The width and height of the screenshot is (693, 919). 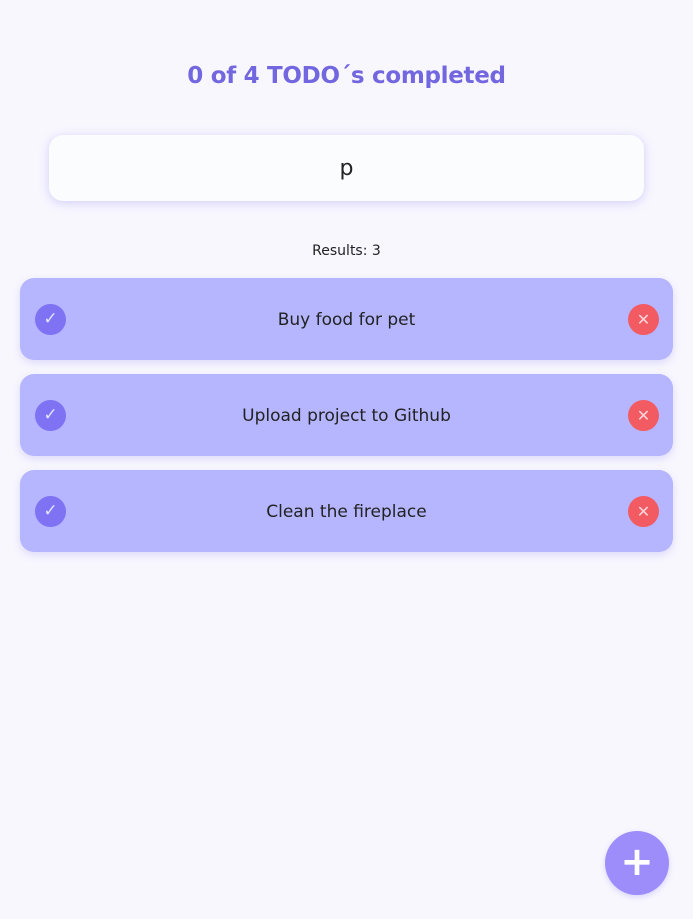 I want to click on add-todo-button: +, so click(x=637, y=863).